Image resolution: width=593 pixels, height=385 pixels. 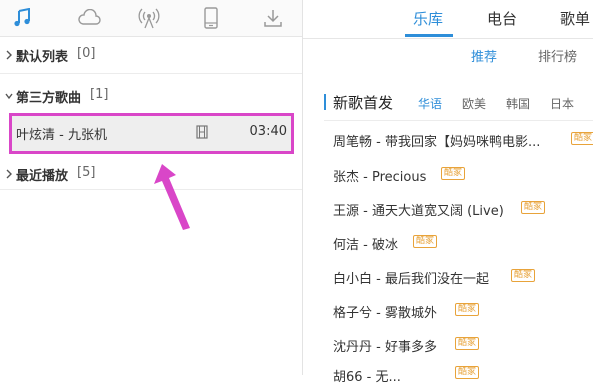 What do you see at coordinates (484, 55) in the screenshot?
I see `subtab-recommend: 推荐` at bounding box center [484, 55].